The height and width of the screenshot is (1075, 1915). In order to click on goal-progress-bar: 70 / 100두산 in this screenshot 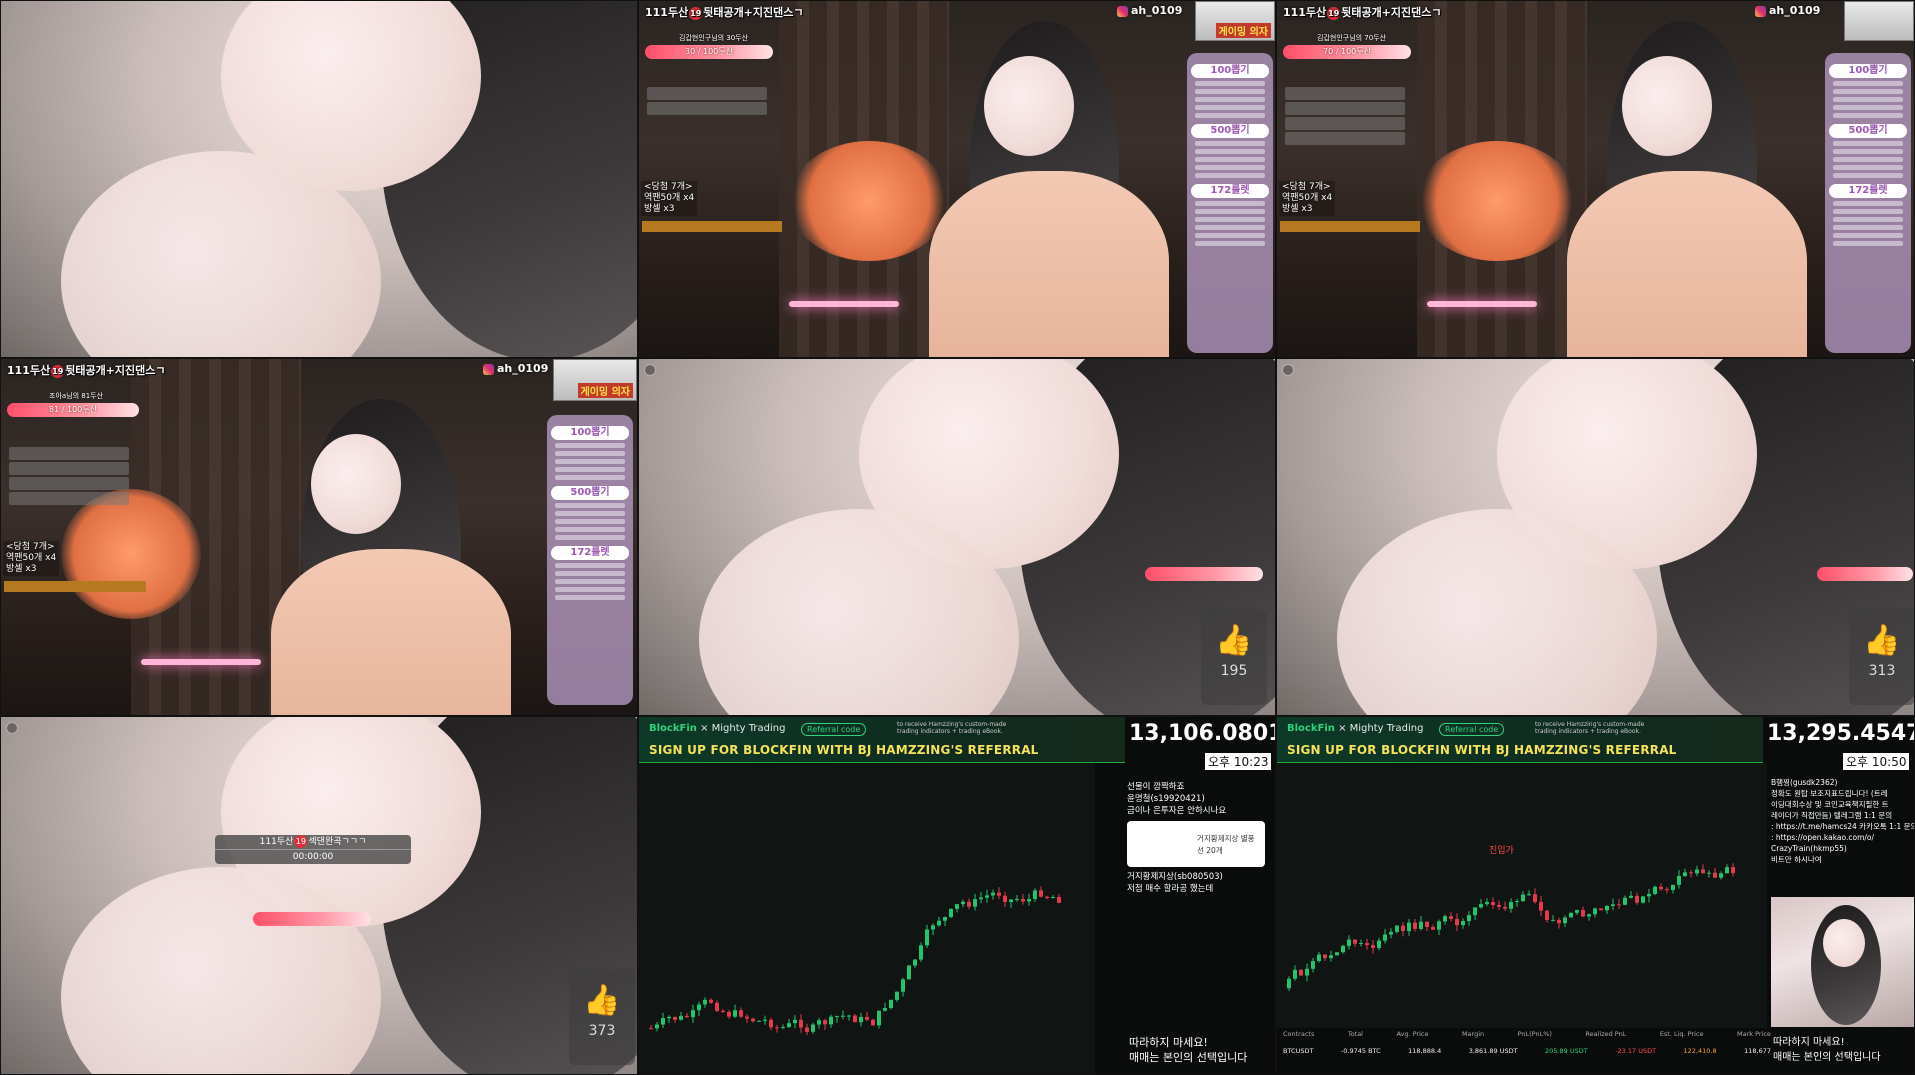, I will do `click(1347, 52)`.